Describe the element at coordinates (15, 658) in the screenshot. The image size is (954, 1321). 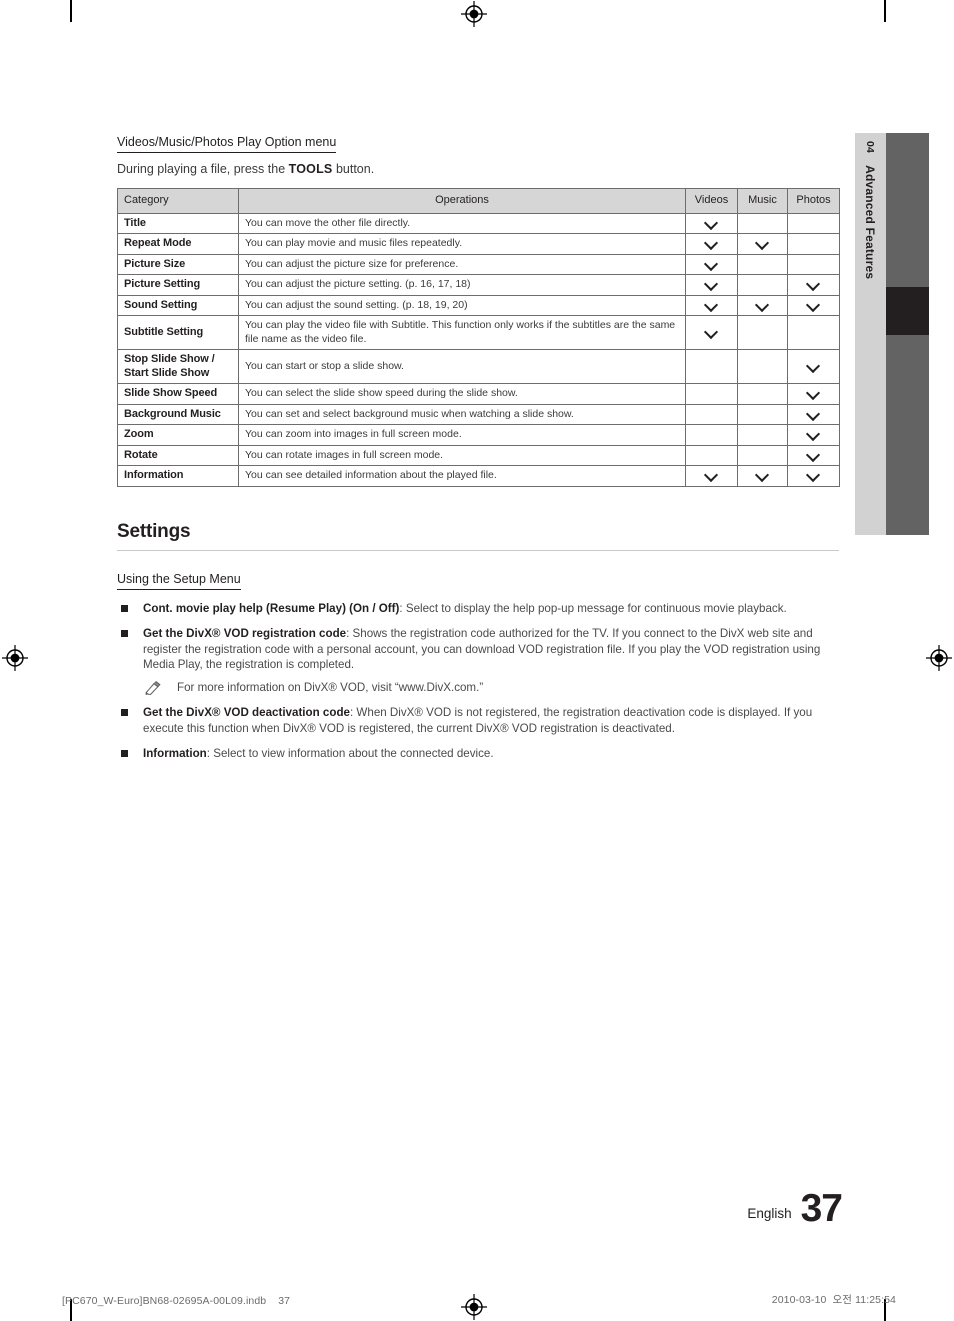
I see `registration-mark-left` at that location.